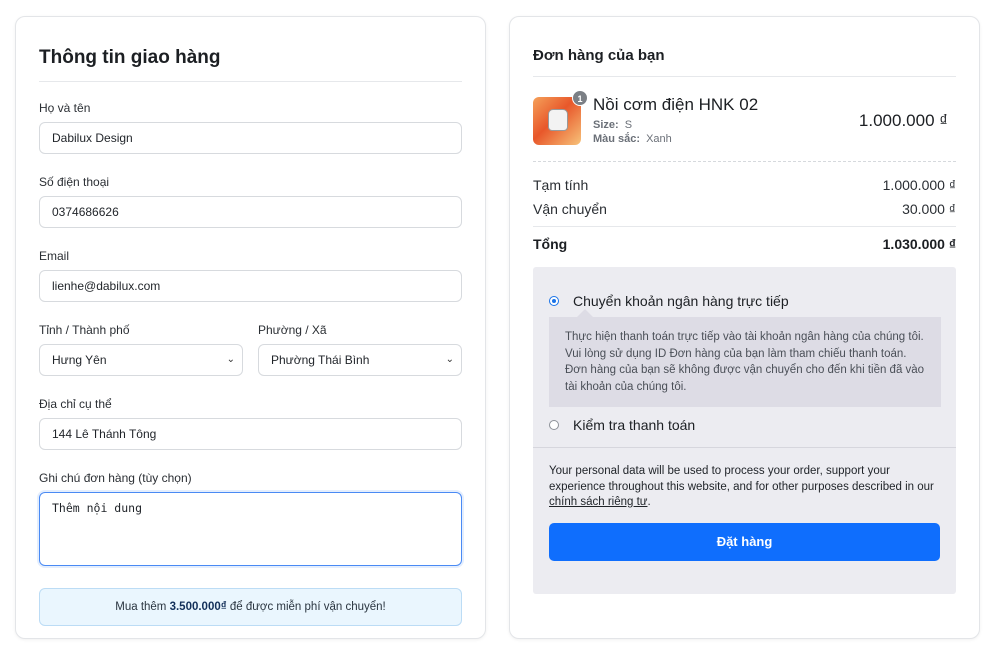  Describe the element at coordinates (676, 104) in the screenshot. I see `product-name: Nồi cơm điện HNK 02` at that location.